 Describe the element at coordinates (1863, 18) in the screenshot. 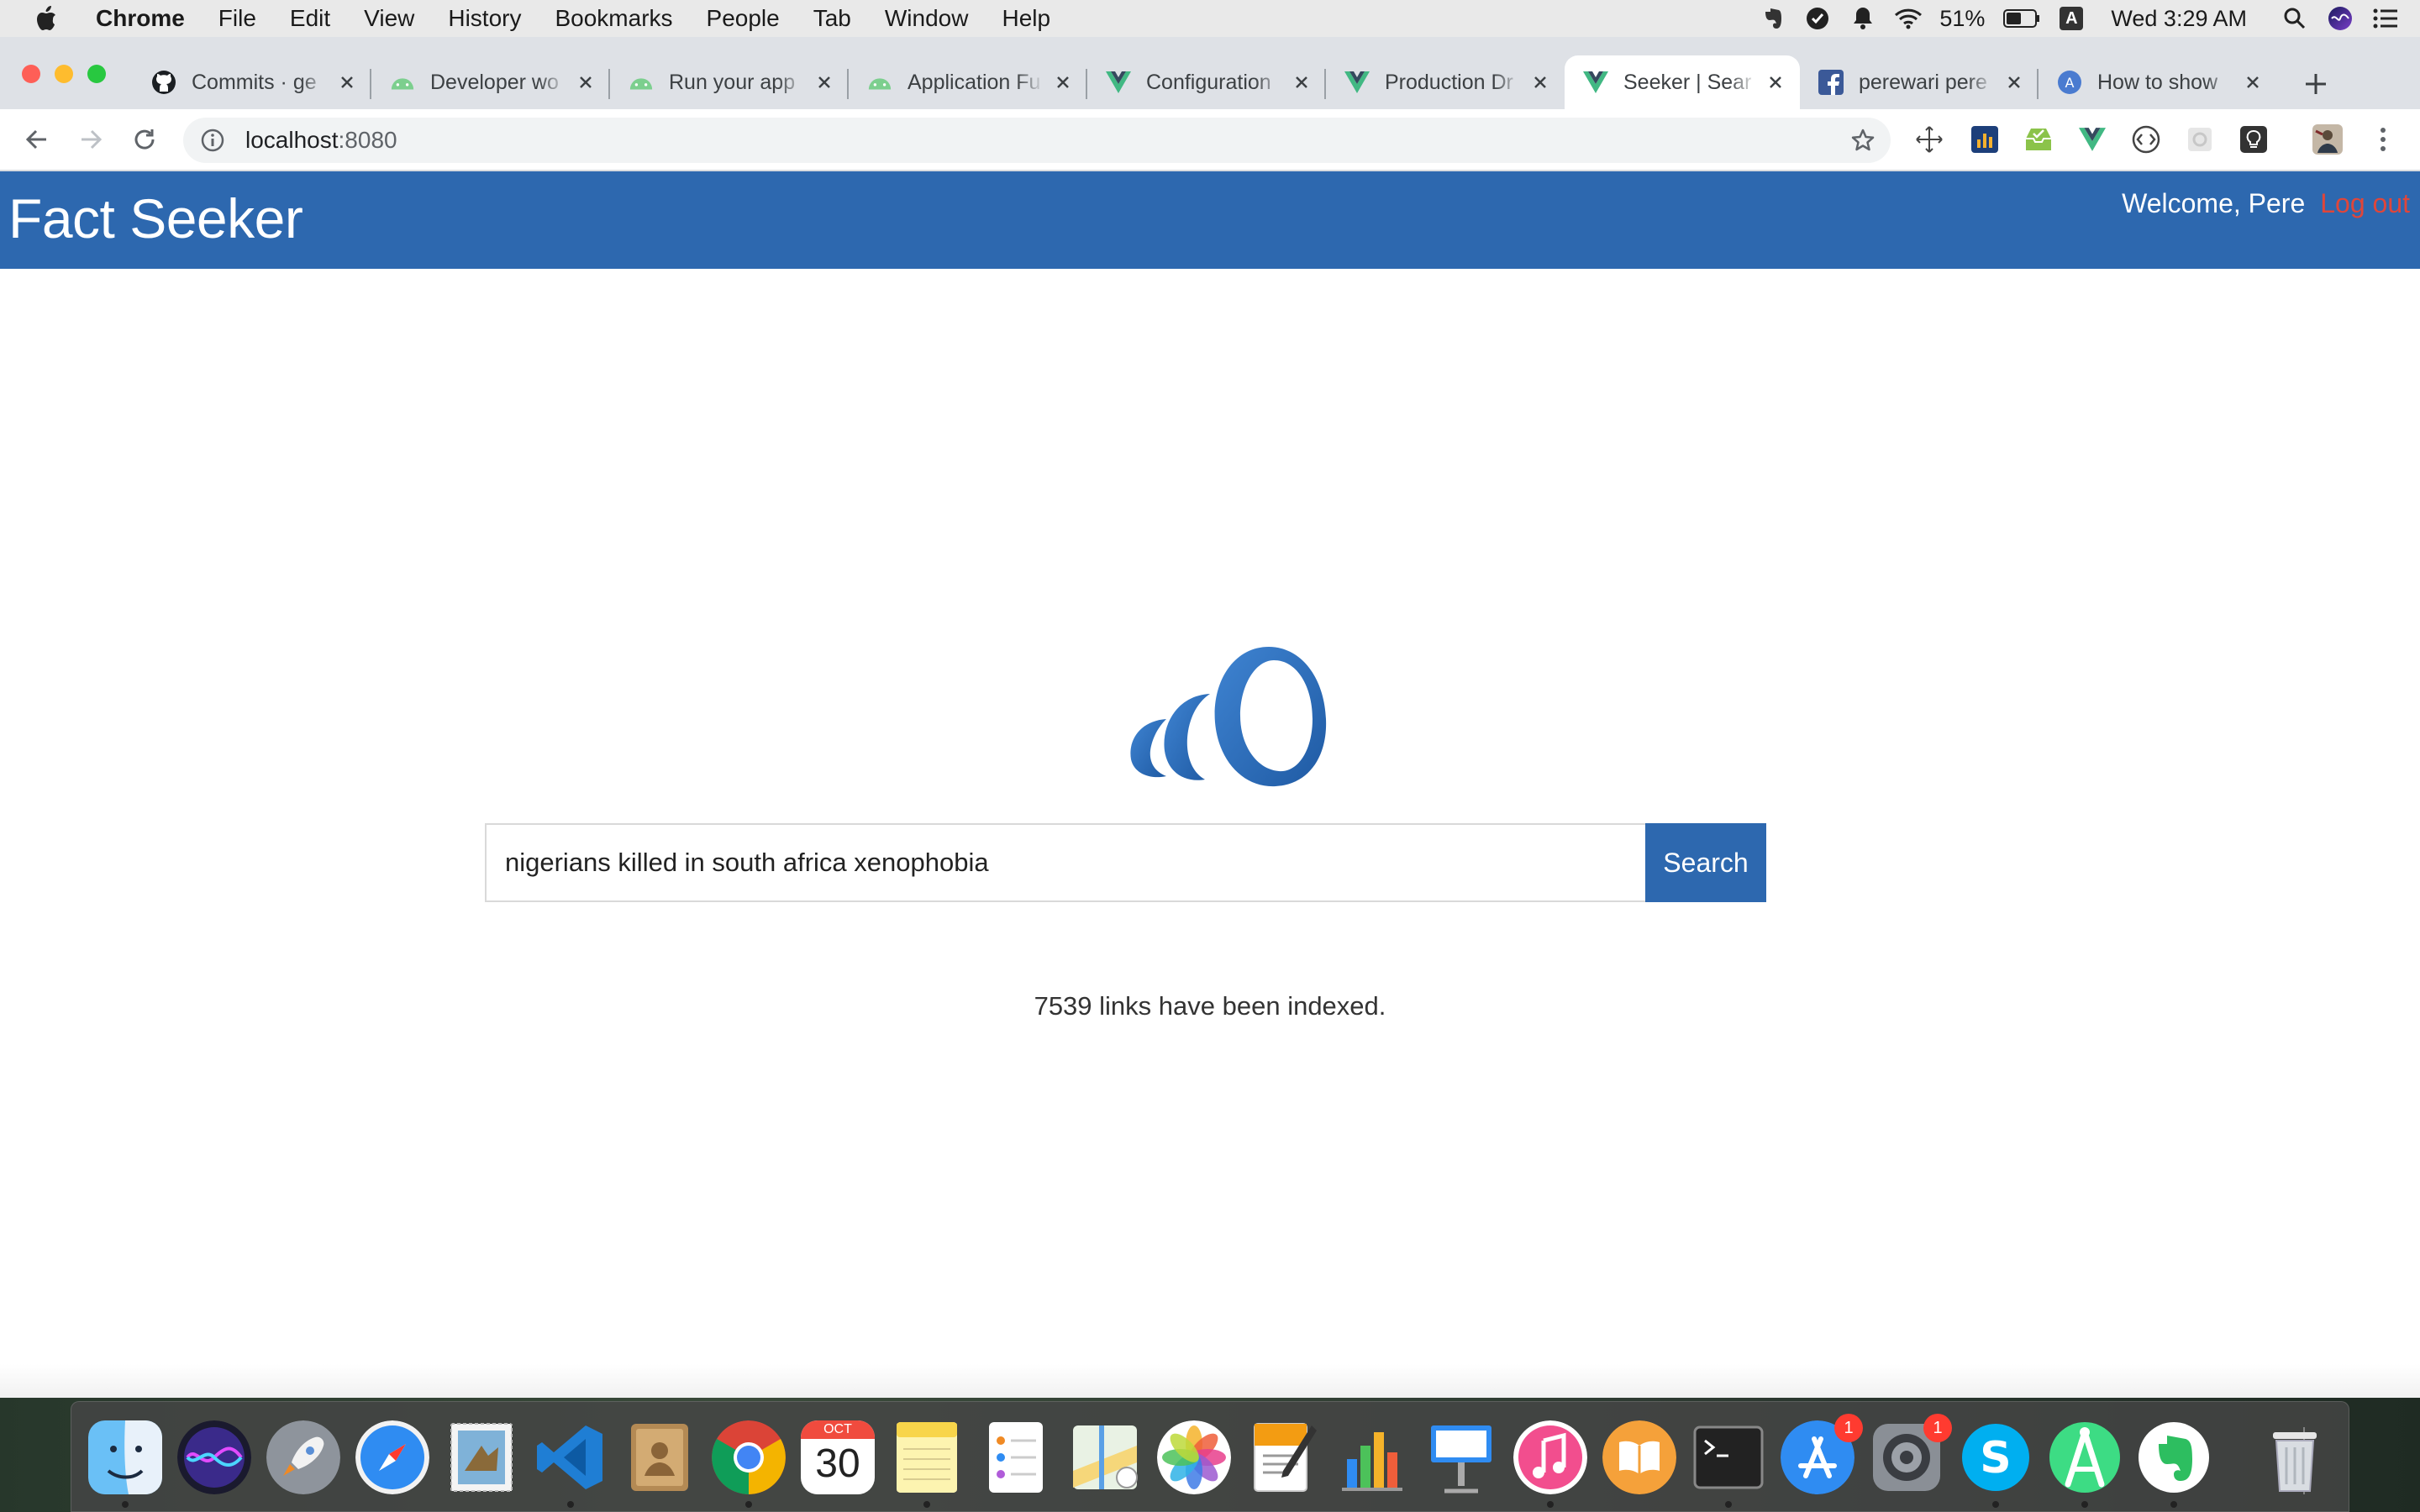

I see `notification-menu-icon` at that location.